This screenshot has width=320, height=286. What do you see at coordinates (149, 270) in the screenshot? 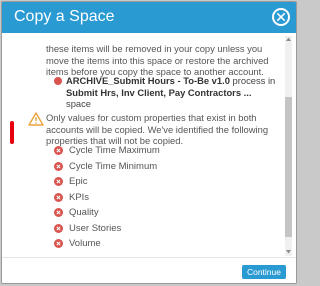
I see `dialog-footer: Continue` at bounding box center [149, 270].